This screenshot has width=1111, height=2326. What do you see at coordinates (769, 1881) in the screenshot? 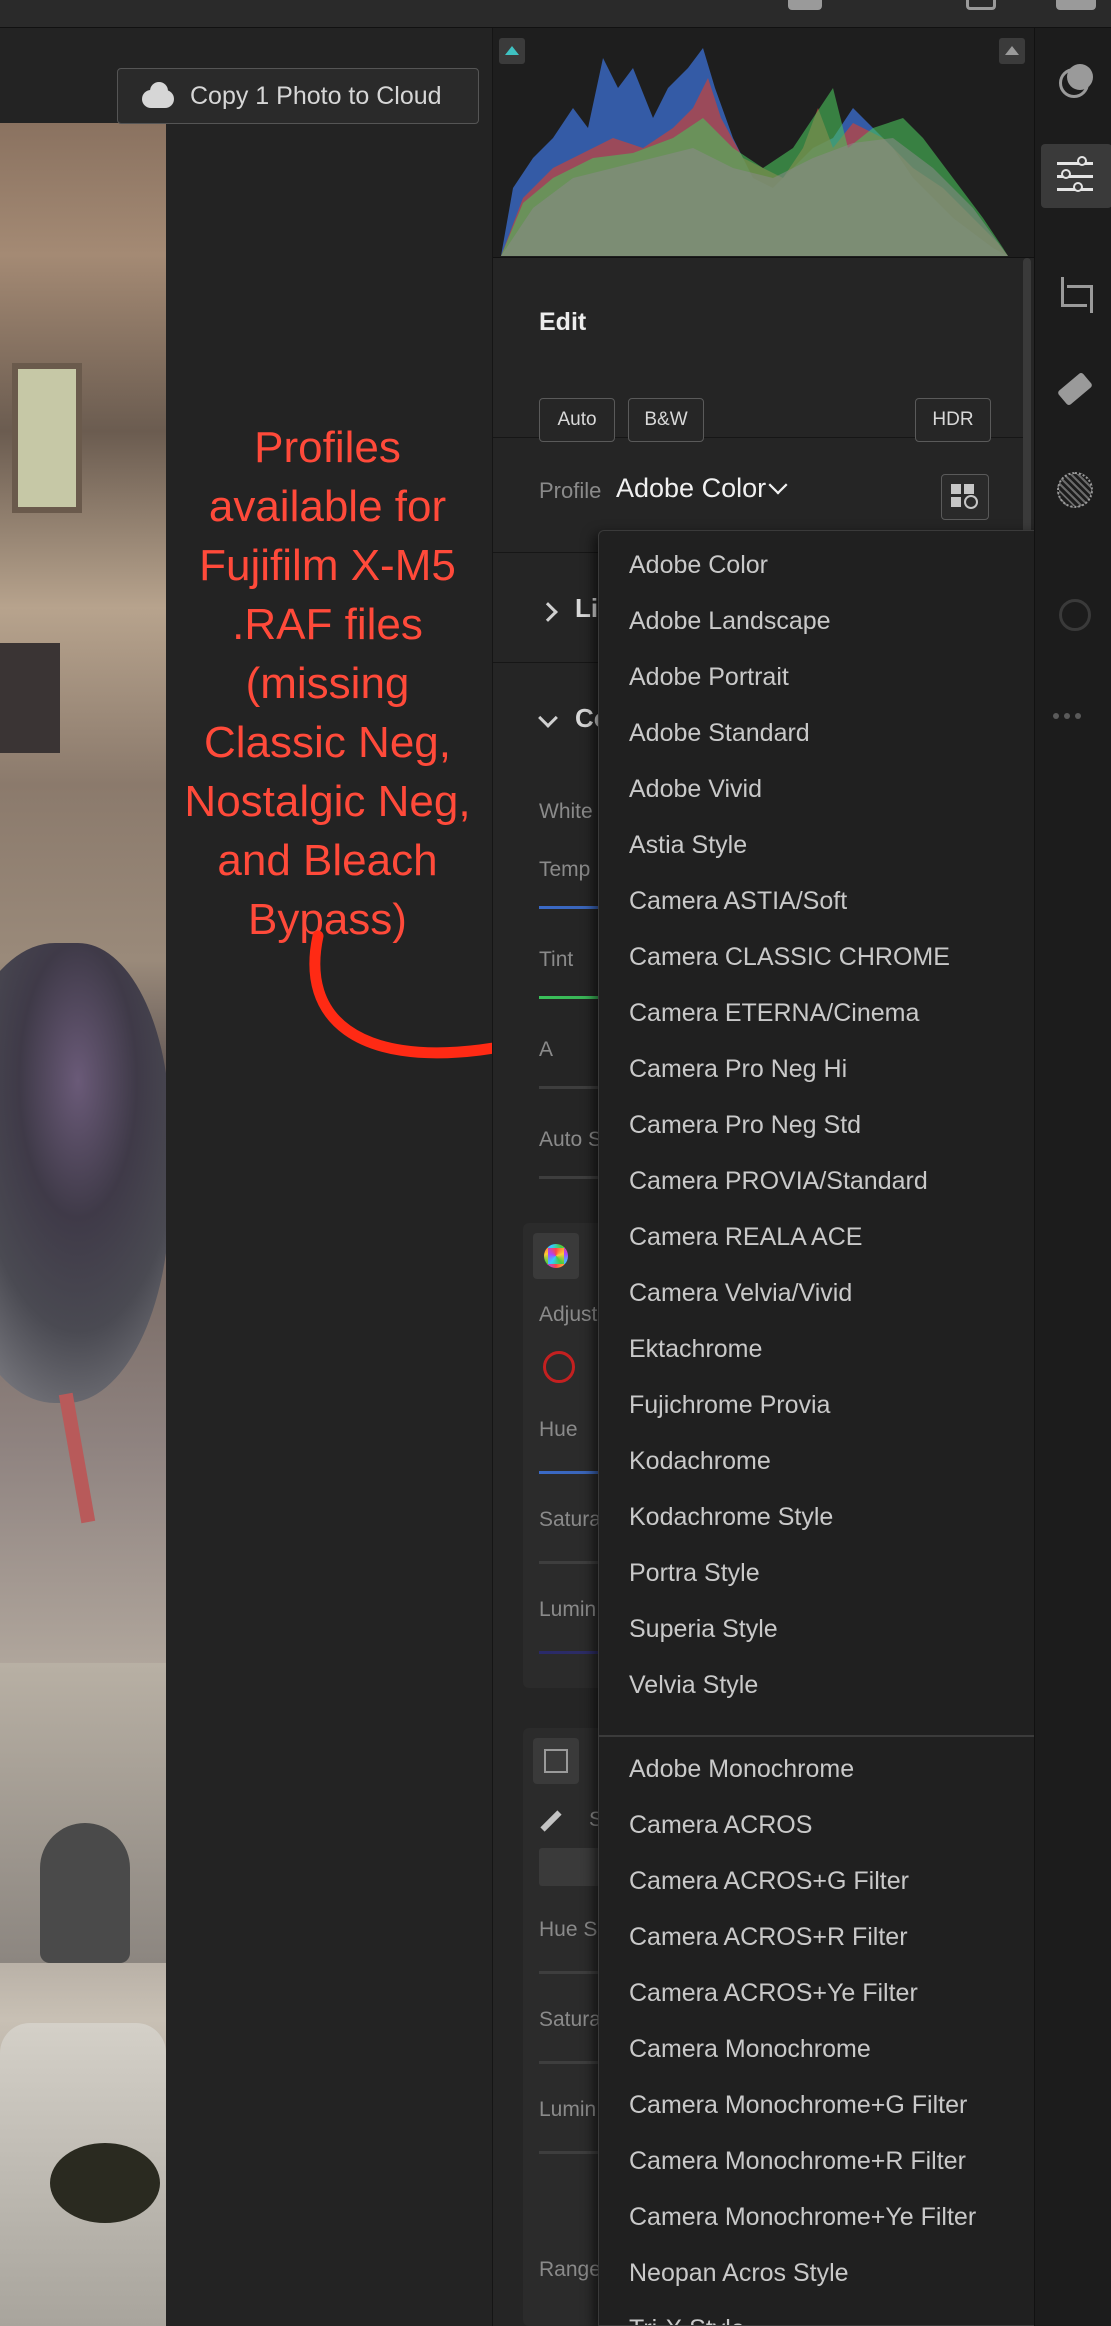
I see `monochrome-profile-option: Camera ACROS+G Filter` at bounding box center [769, 1881].